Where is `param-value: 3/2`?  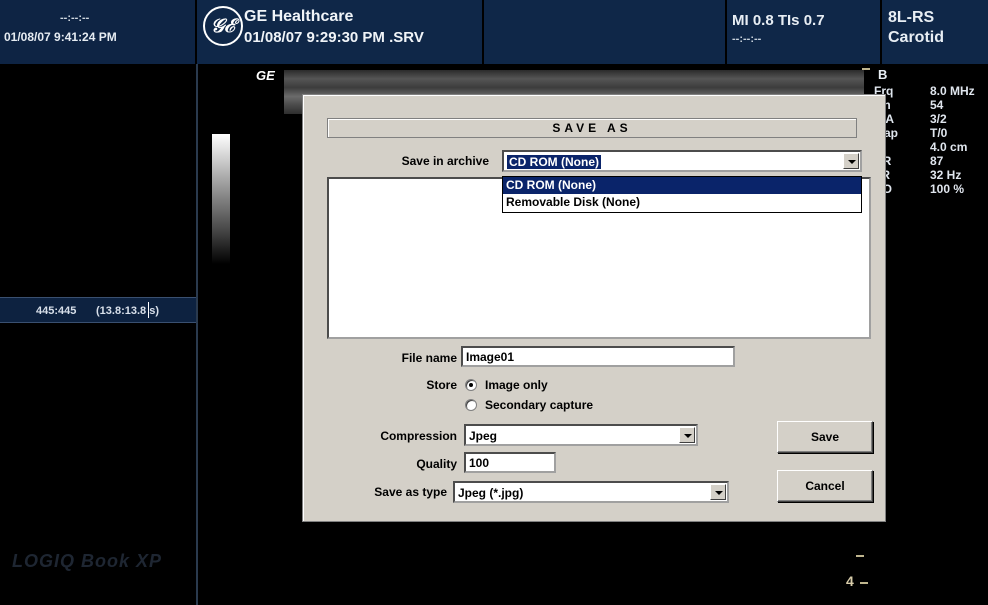 param-value: 3/2 is located at coordinates (938, 119).